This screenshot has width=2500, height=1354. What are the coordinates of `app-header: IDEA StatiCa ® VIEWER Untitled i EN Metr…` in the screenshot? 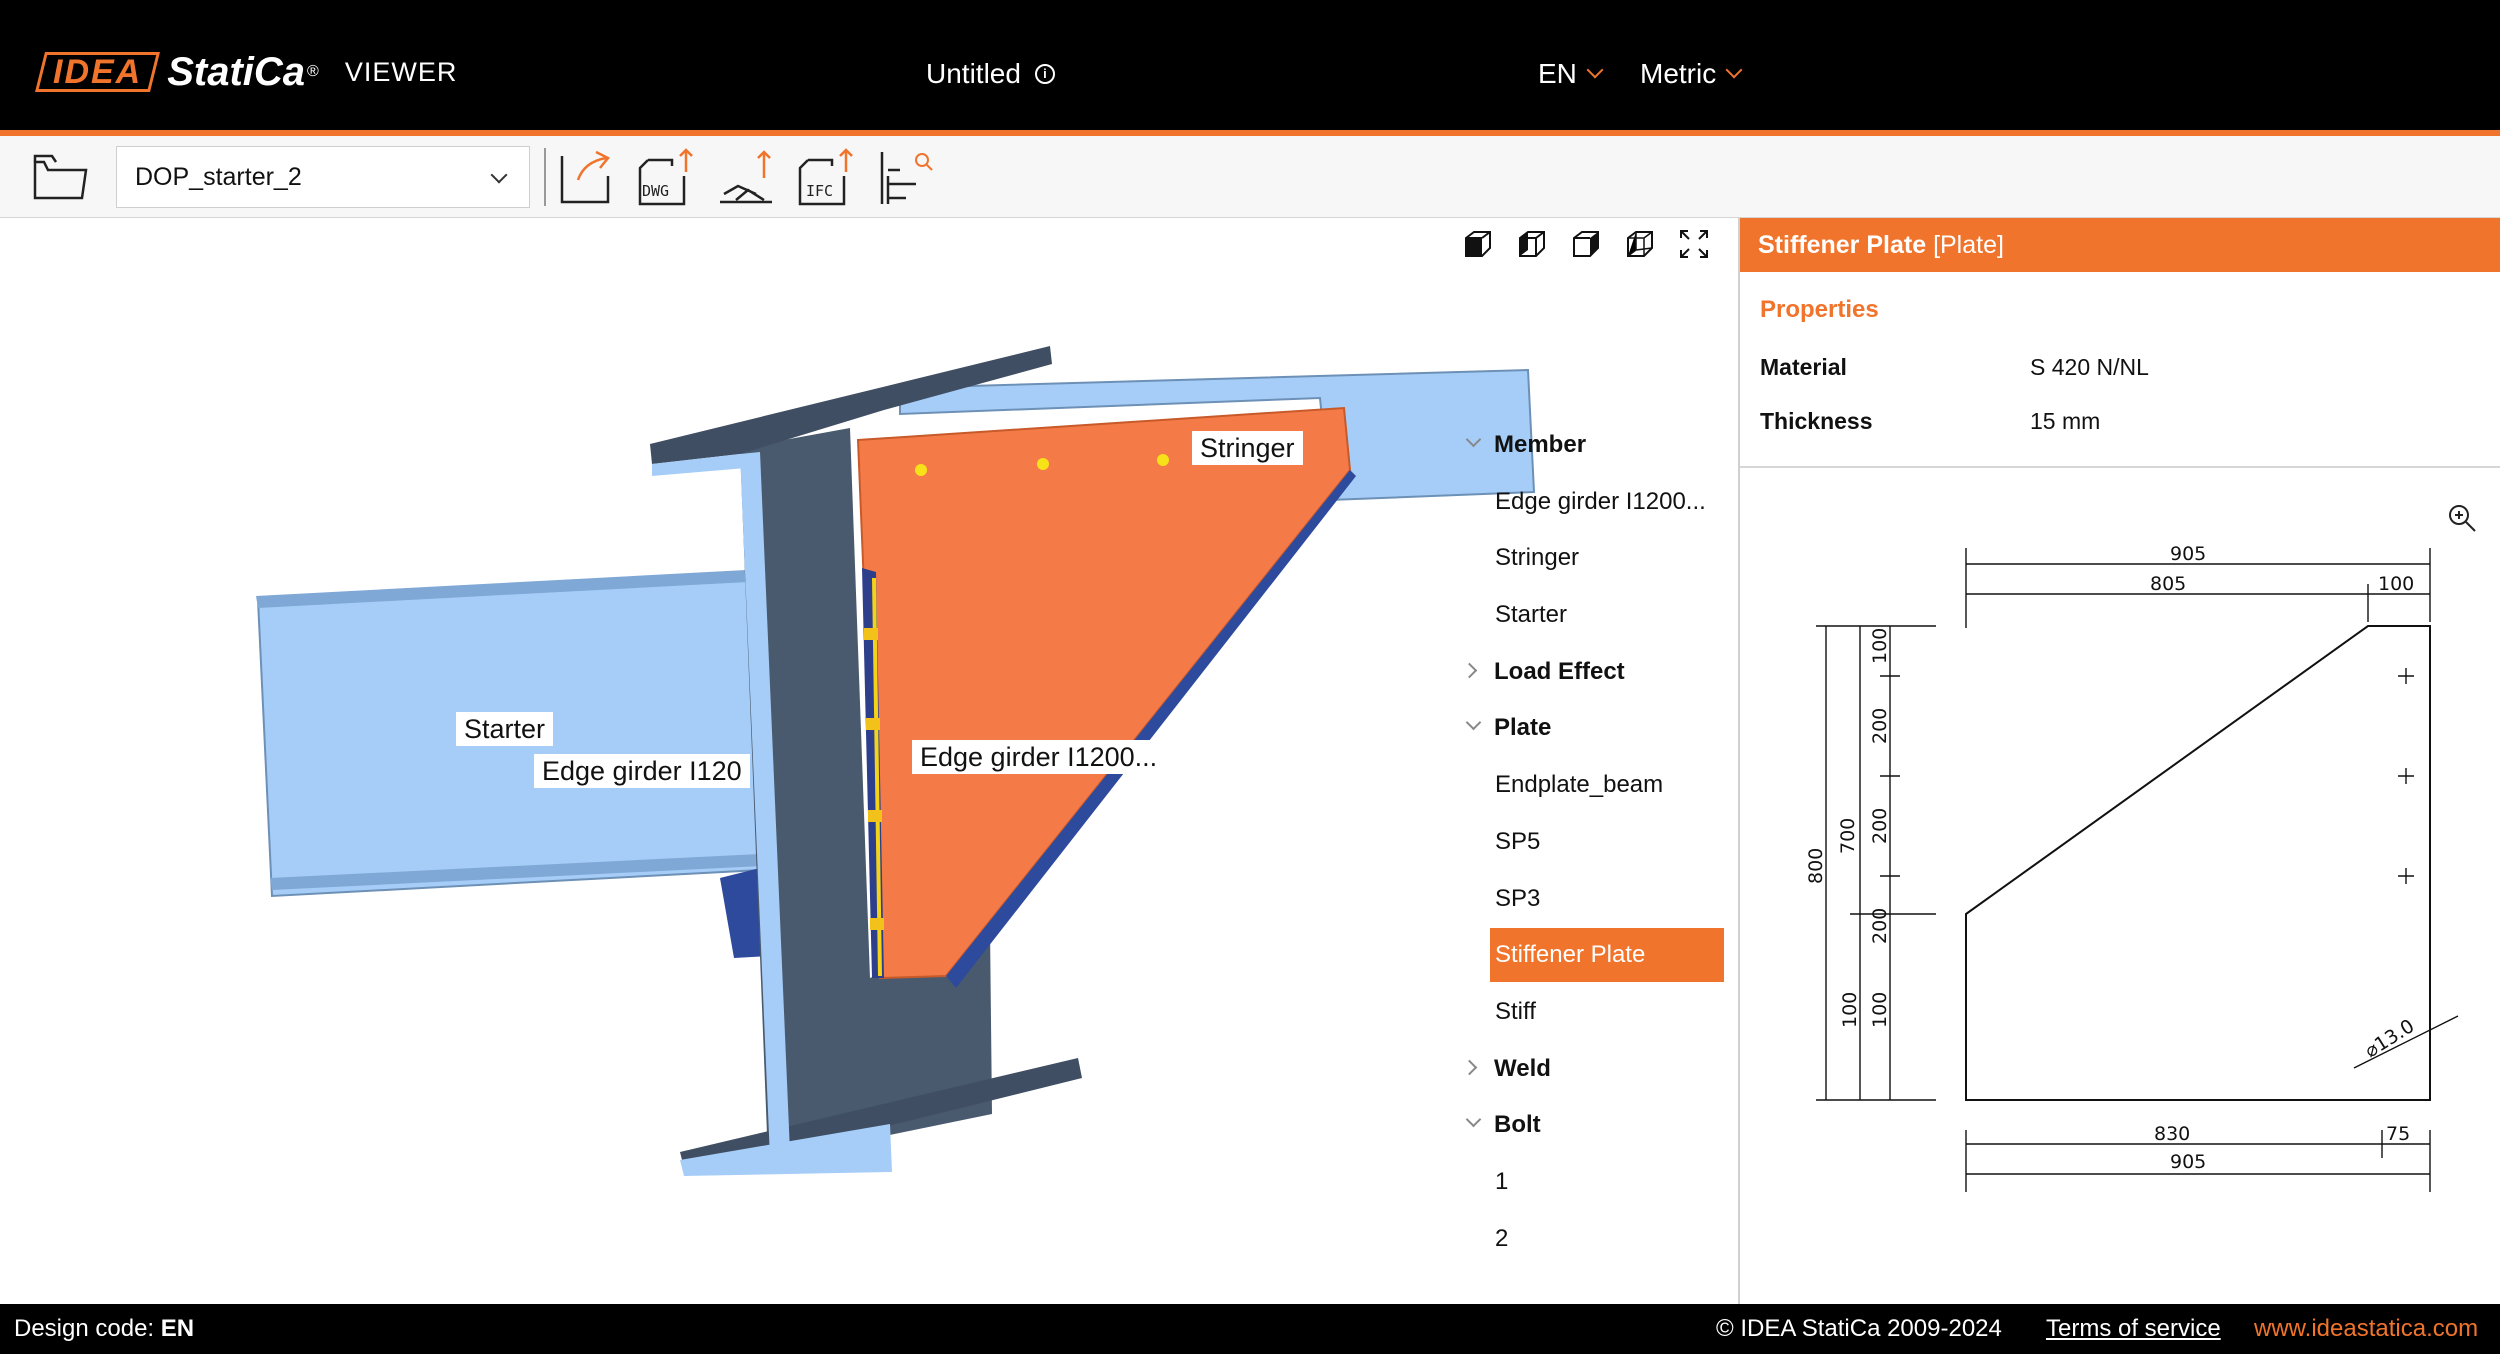 It's located at (1250, 65).